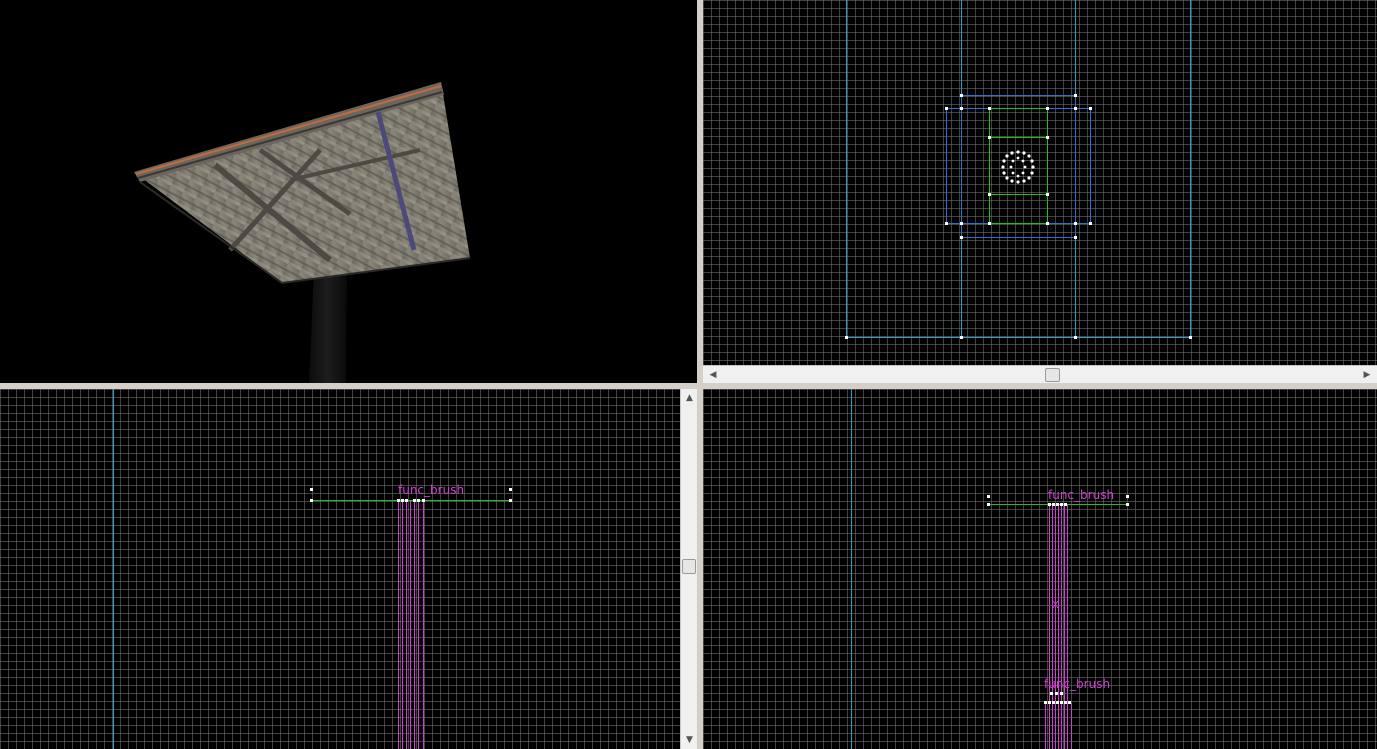  What do you see at coordinates (1367, 375) in the screenshot?
I see `scroll-right-arrow-icon: ▶` at bounding box center [1367, 375].